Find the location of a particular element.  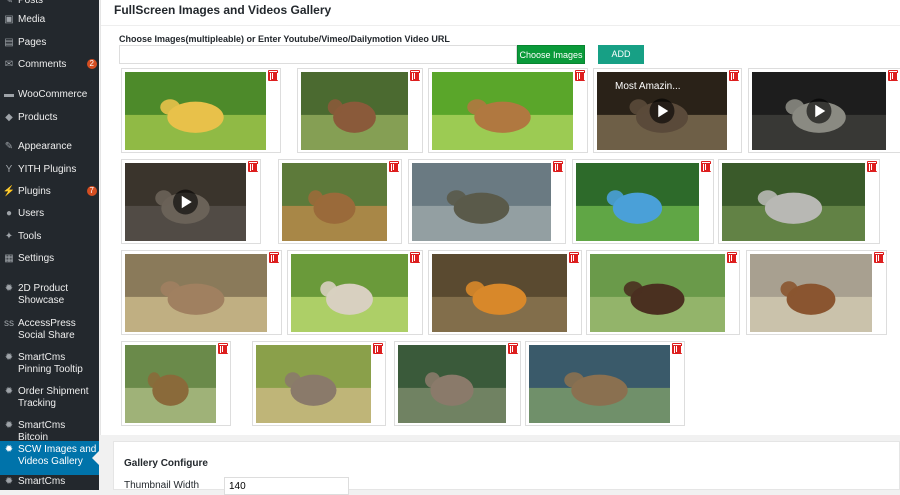

sidebar-item-plugins: ⚡ Plugins 7 is located at coordinates (49, 193).